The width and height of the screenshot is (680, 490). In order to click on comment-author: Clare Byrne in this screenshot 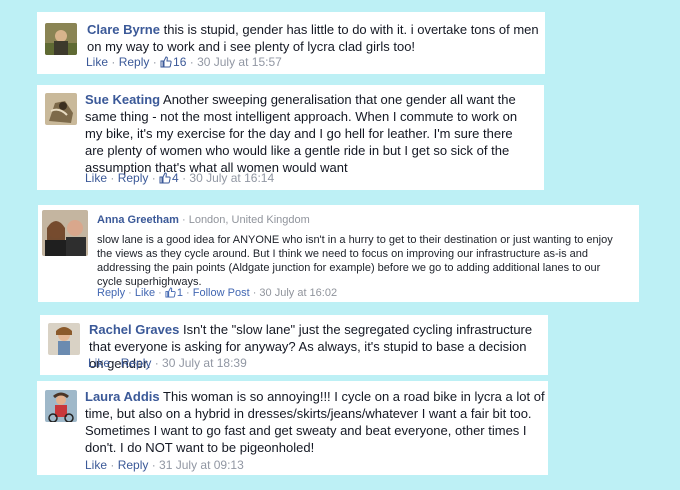, I will do `click(123, 29)`.